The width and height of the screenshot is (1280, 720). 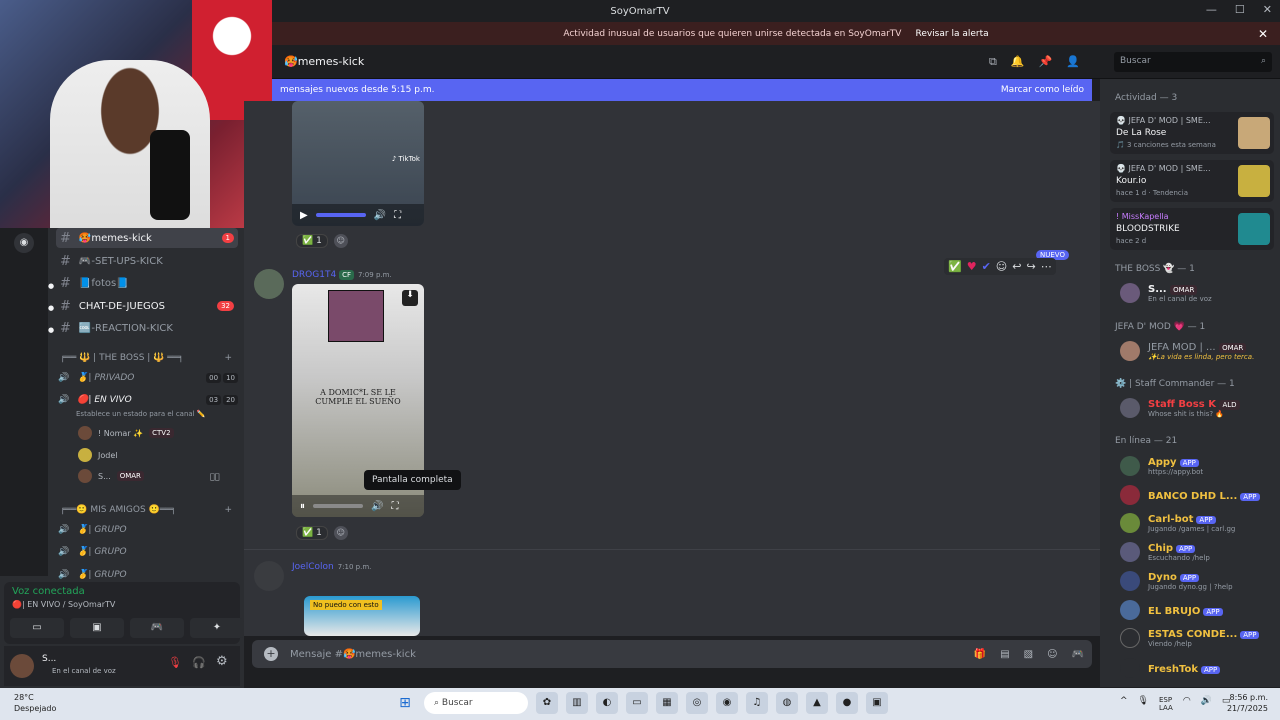 What do you see at coordinates (993, 62) in the screenshot?
I see `threads-icon: ⧉` at bounding box center [993, 62].